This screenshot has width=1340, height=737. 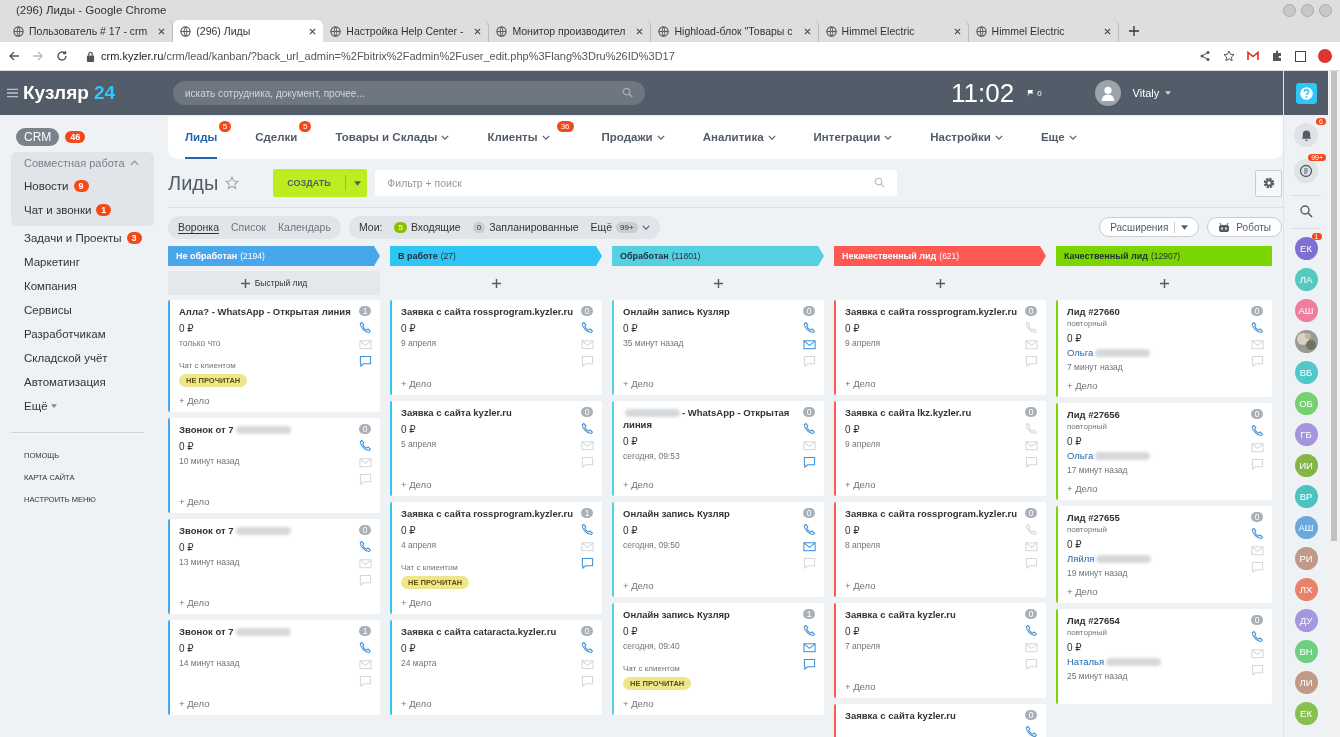 I want to click on counter-link: Входящие, so click(x=435, y=227).